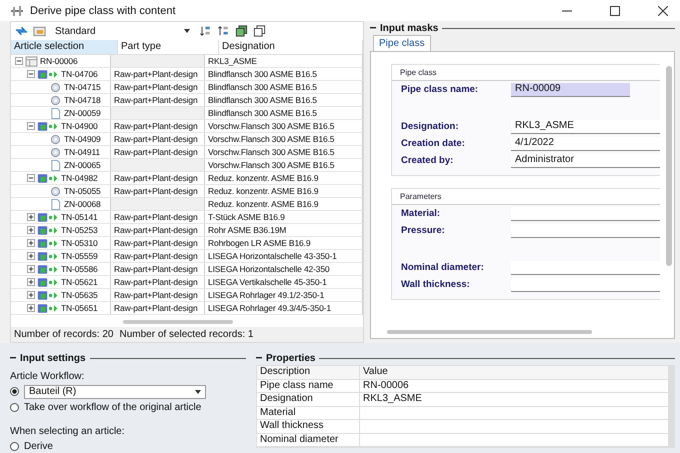  What do you see at coordinates (82, 165) in the screenshot?
I see `article-number: ZN-00065` at bounding box center [82, 165].